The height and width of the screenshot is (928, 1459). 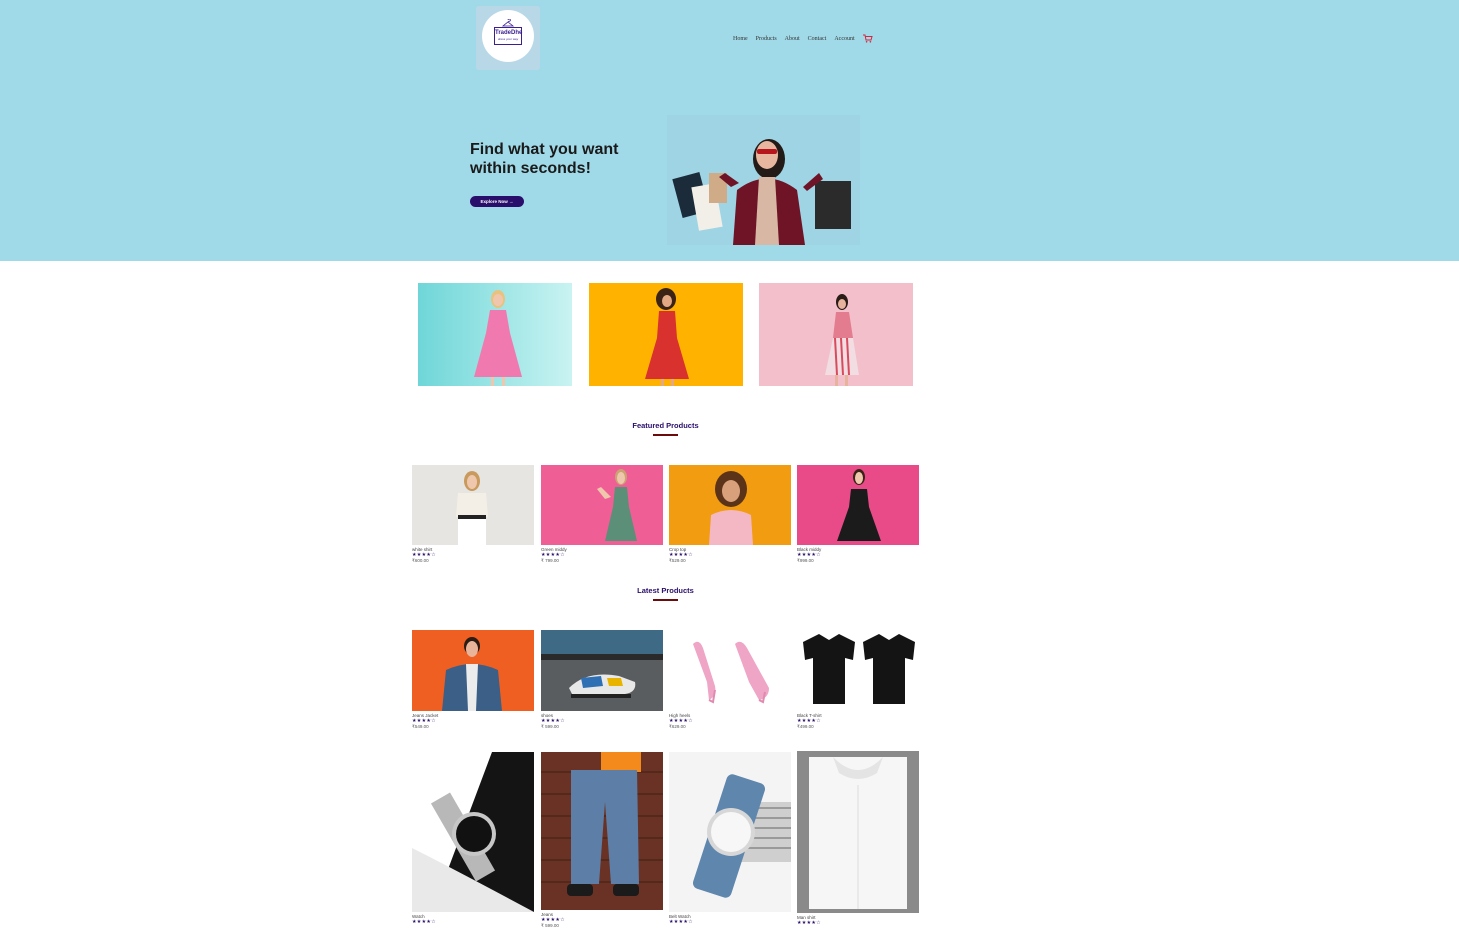 What do you see at coordinates (509, 33) in the screenshot?
I see `brand-name: TradeDhe` at bounding box center [509, 33].